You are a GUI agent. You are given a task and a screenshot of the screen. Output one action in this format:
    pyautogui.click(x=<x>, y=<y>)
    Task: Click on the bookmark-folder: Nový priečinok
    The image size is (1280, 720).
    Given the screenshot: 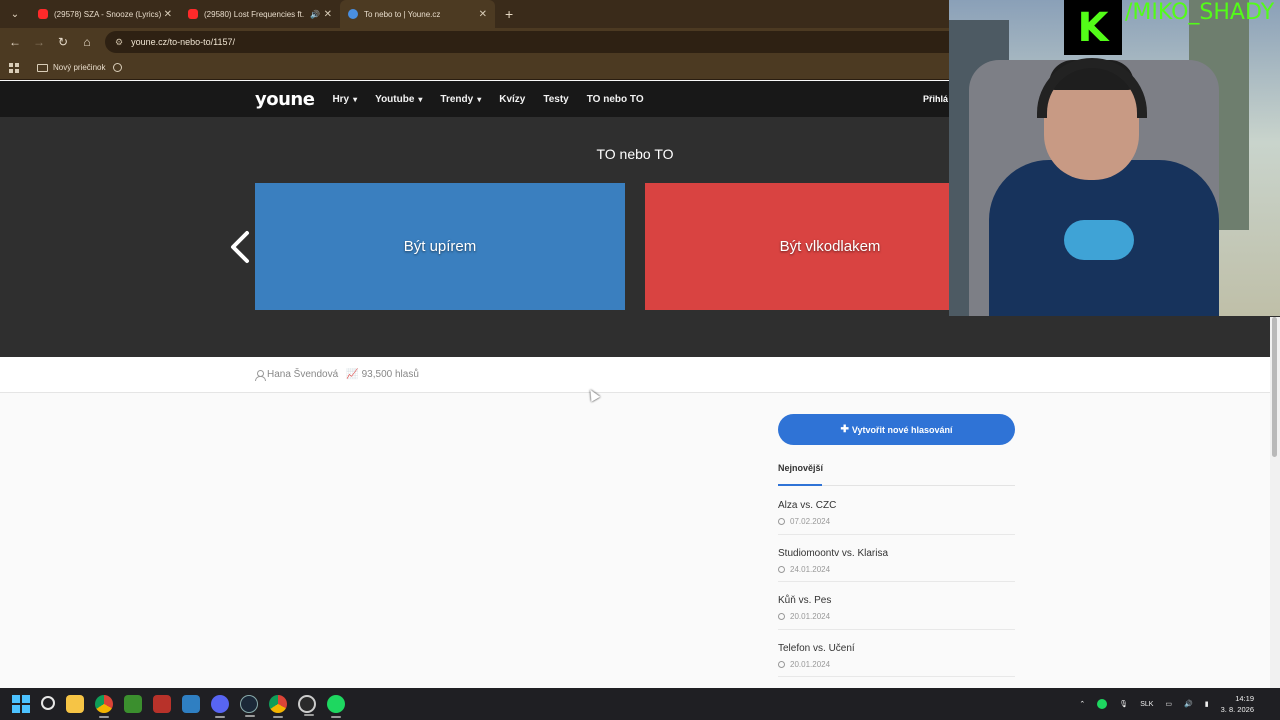 What is the action you would take?
    pyautogui.click(x=71, y=67)
    